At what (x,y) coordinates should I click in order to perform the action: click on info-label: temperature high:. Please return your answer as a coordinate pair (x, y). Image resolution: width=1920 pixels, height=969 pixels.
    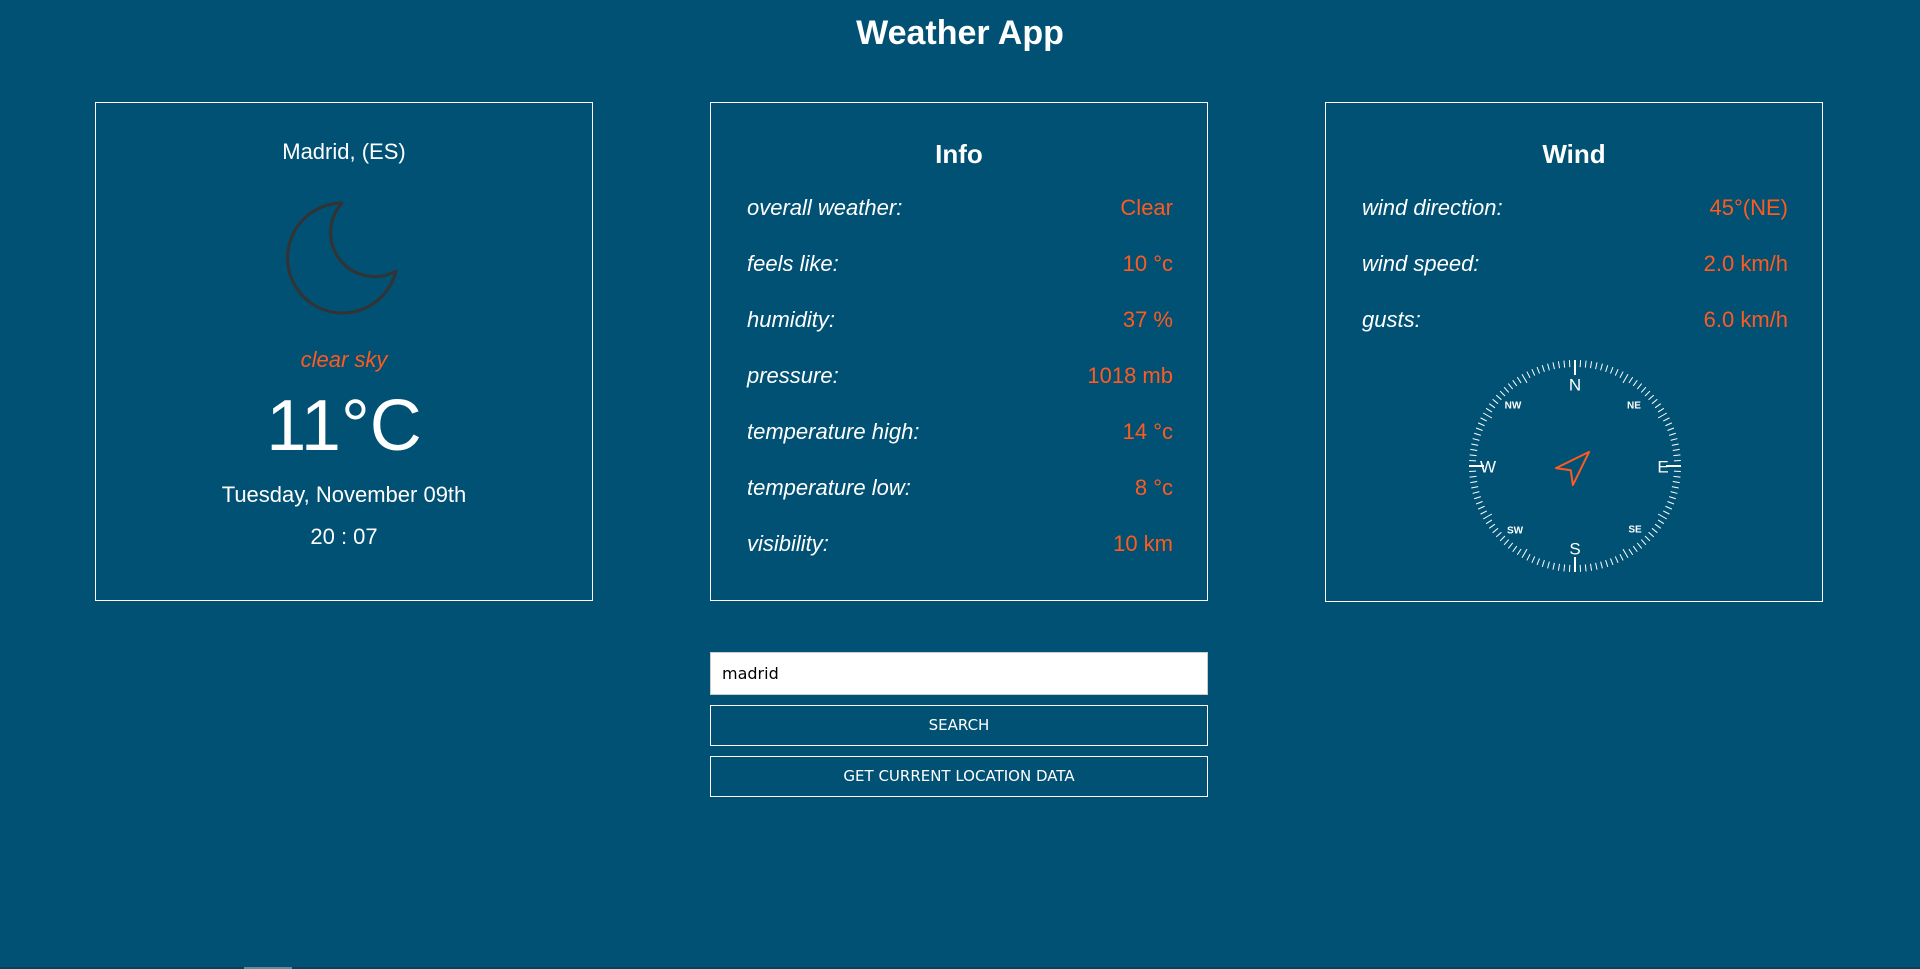
    Looking at the image, I should click on (833, 431).